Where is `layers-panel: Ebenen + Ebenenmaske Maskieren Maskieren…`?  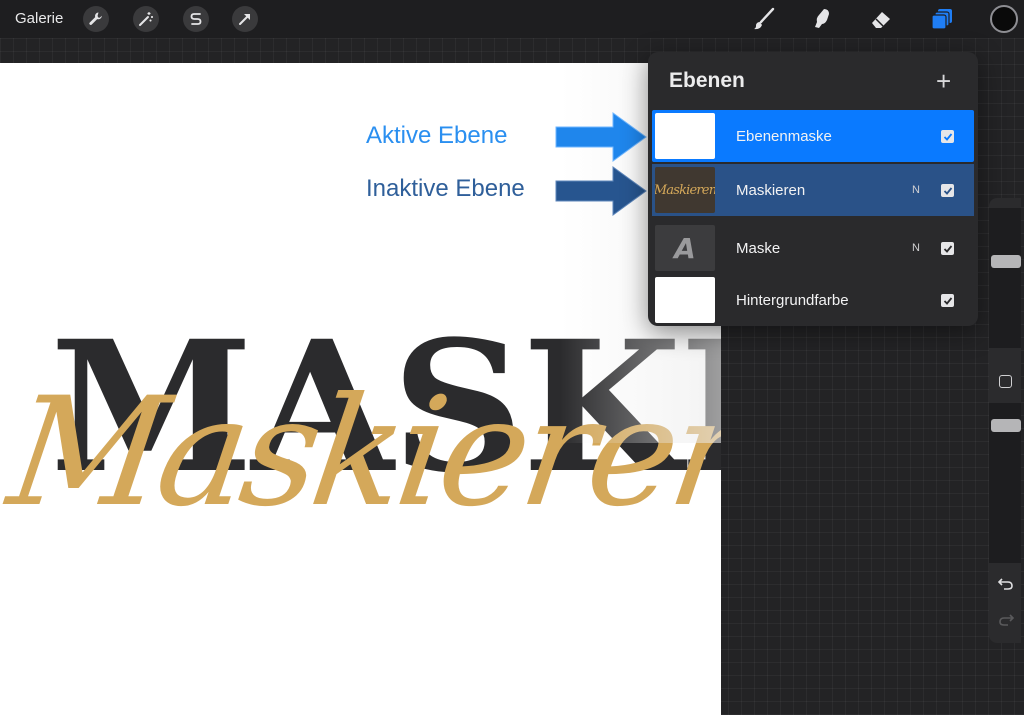
layers-panel: Ebenen + Ebenenmaske Maskieren Maskieren… is located at coordinates (813, 189).